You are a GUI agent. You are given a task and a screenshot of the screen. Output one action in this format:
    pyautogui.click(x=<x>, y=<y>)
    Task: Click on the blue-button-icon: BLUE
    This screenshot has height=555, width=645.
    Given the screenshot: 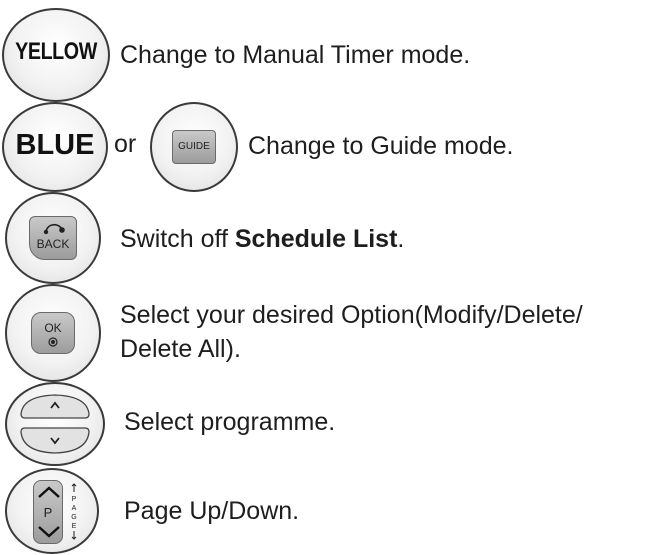 What is the action you would take?
    pyautogui.click(x=55, y=147)
    